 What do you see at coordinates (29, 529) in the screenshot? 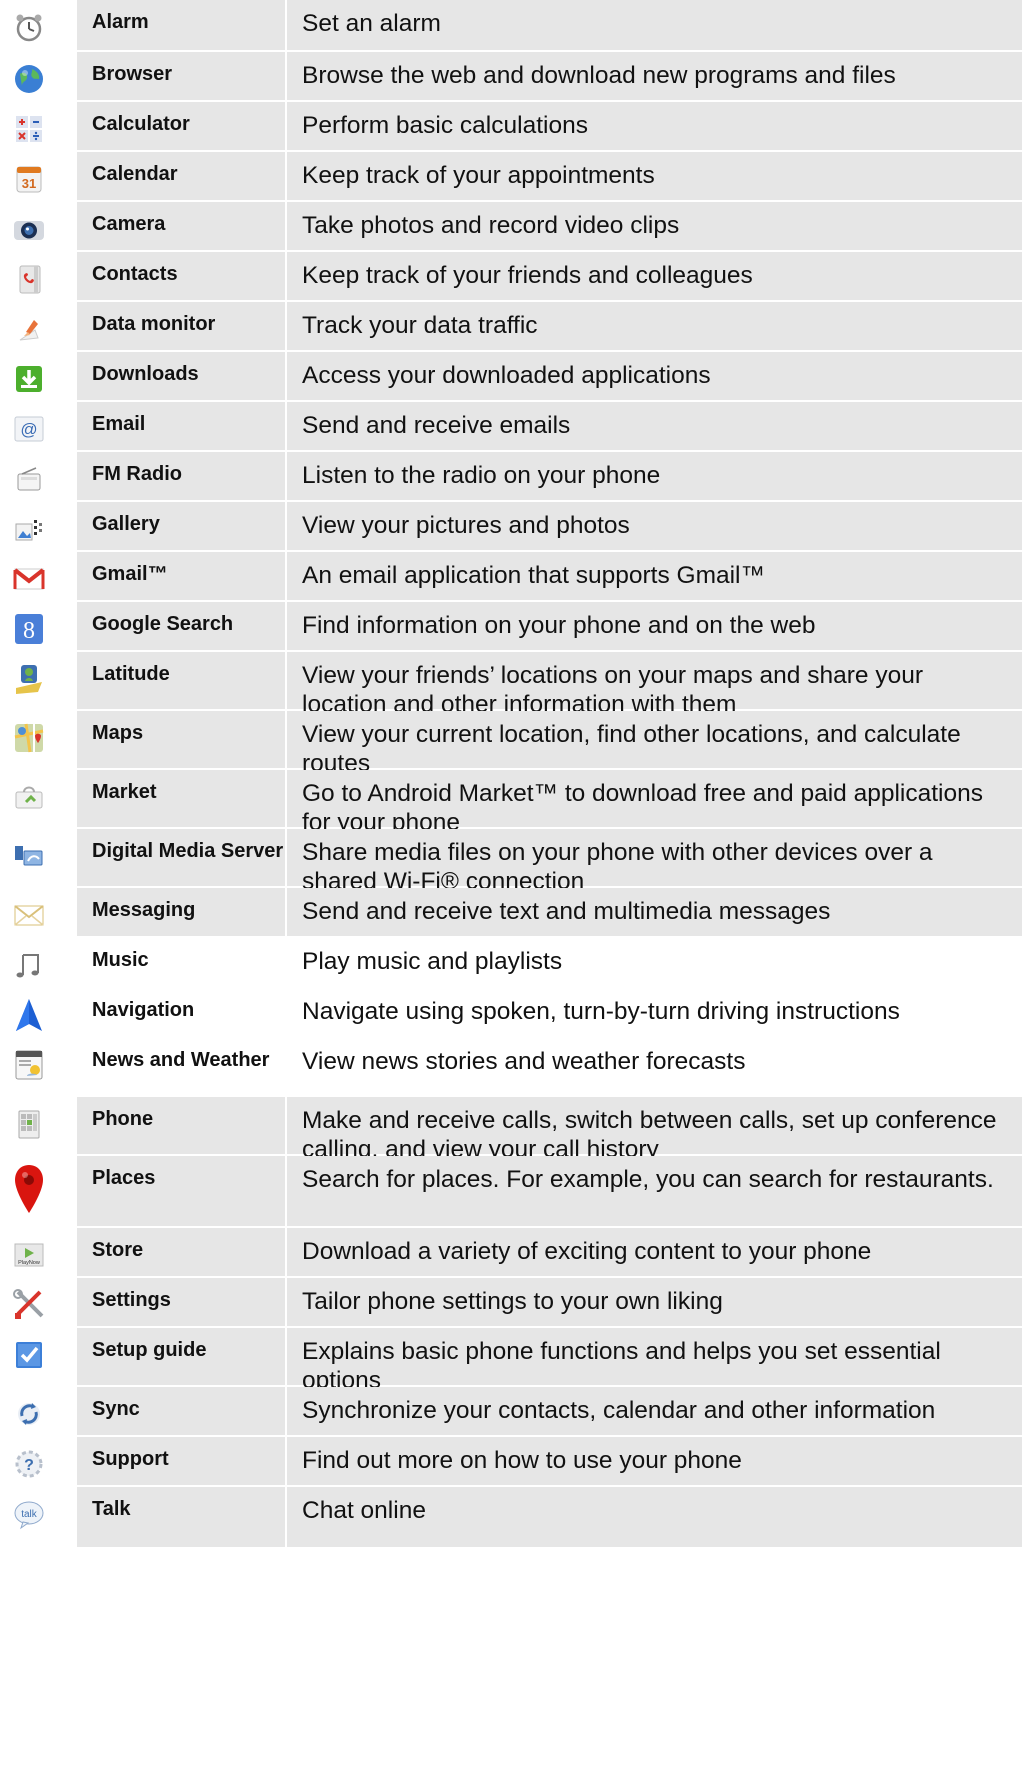
I see `gallery-icon` at bounding box center [29, 529].